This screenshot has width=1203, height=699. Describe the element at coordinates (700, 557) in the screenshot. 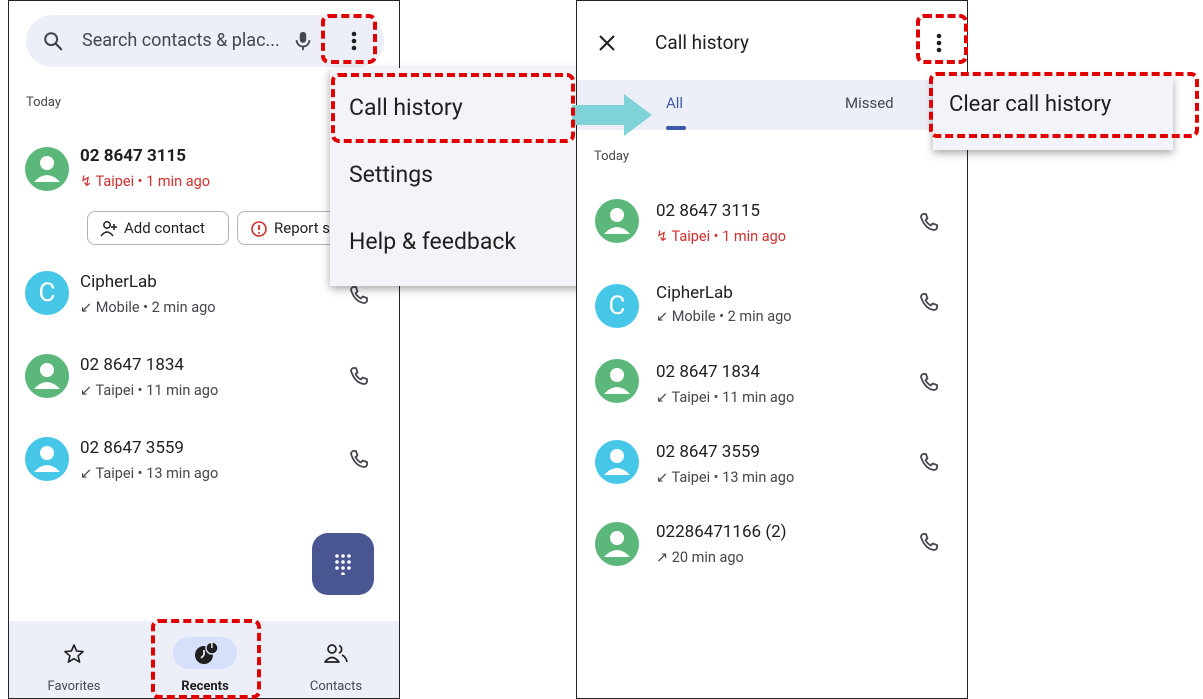

I see `call-row-detail: ↗ 20 min ago` at that location.